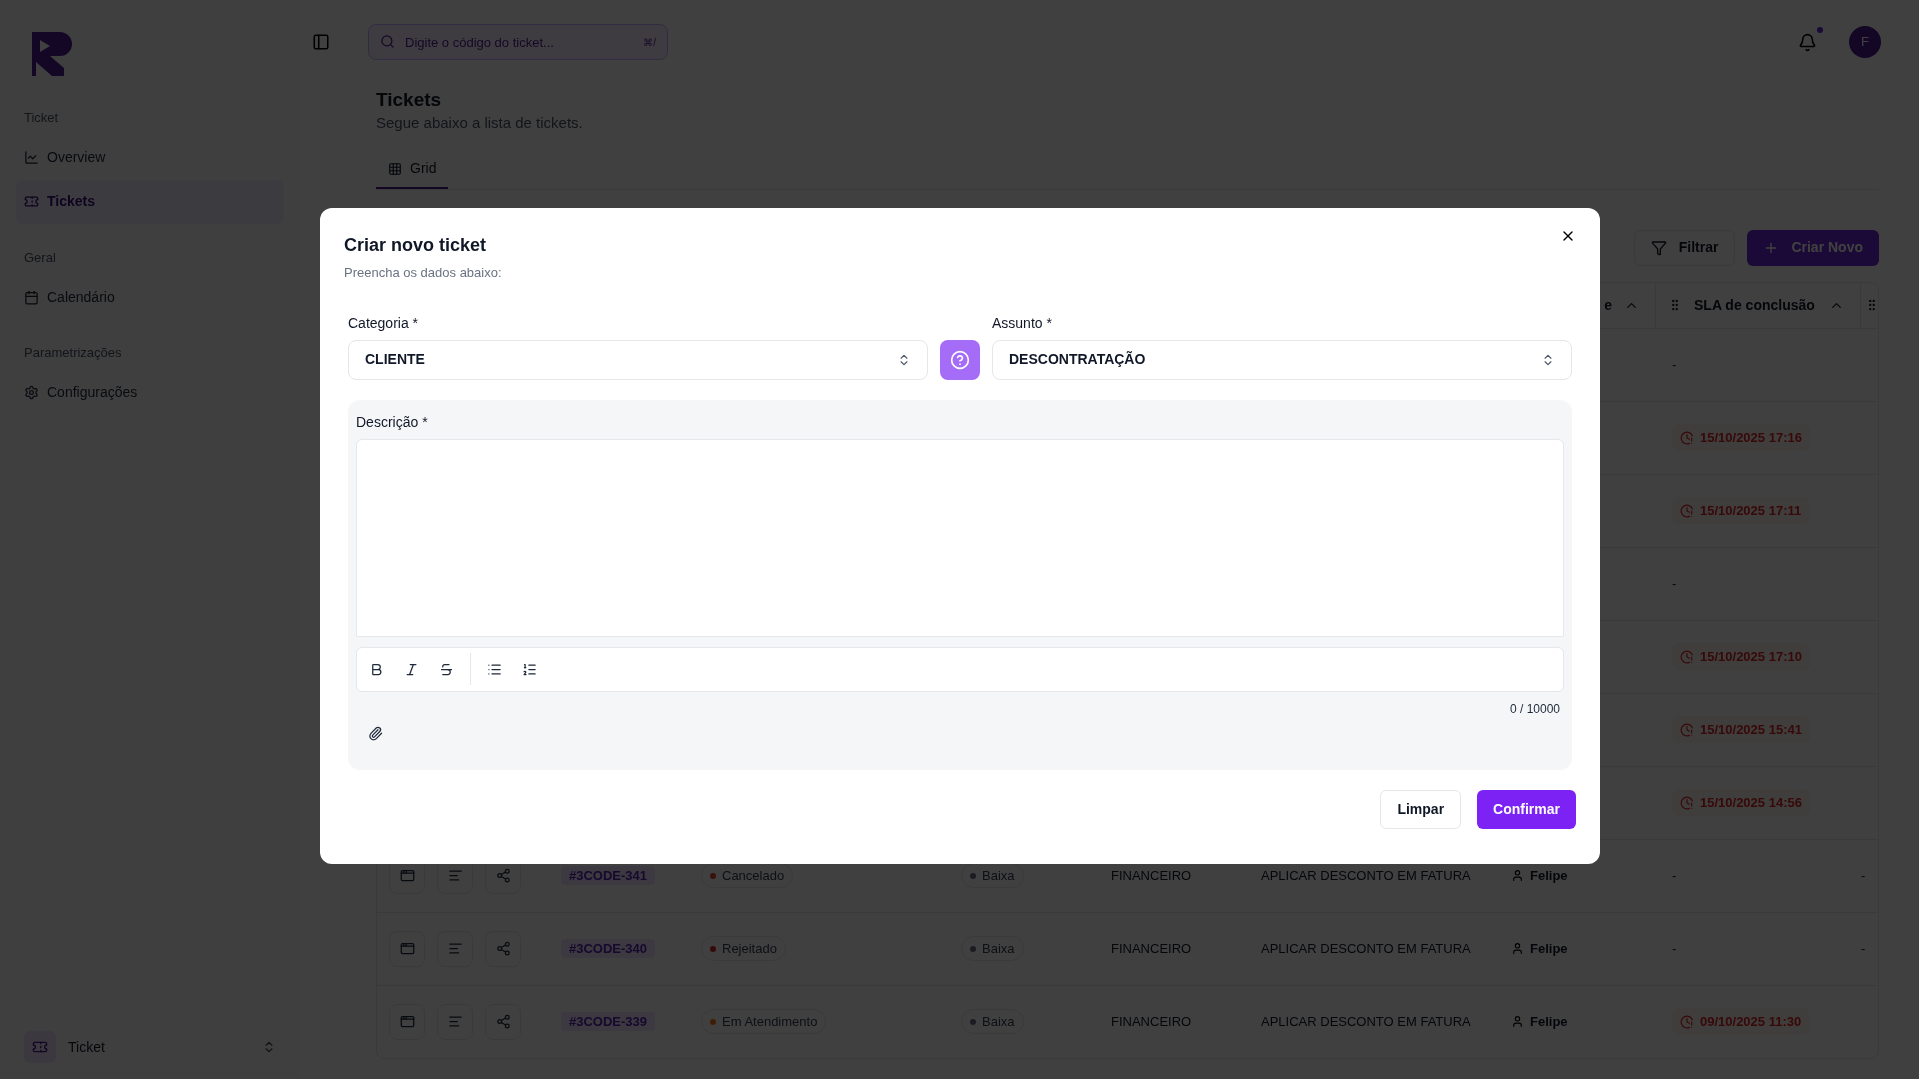  What do you see at coordinates (1022, 323) in the screenshot?
I see `field-label: Assunto *` at bounding box center [1022, 323].